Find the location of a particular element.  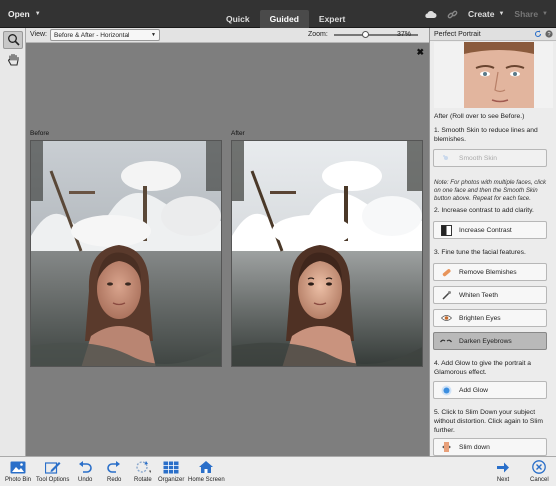

smooth-skin-button: Smooth Skin is located at coordinates (490, 158).